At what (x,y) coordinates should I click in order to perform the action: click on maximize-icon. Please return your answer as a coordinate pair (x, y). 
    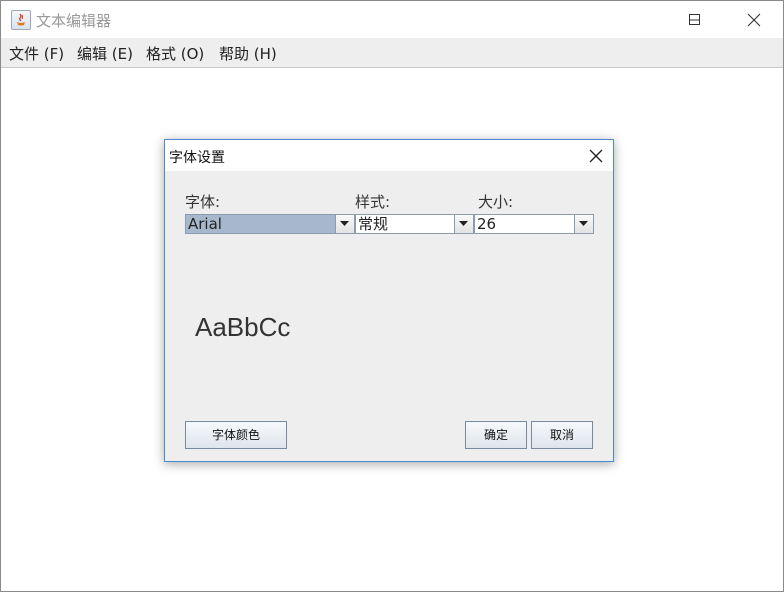
    Looking at the image, I should click on (694, 19).